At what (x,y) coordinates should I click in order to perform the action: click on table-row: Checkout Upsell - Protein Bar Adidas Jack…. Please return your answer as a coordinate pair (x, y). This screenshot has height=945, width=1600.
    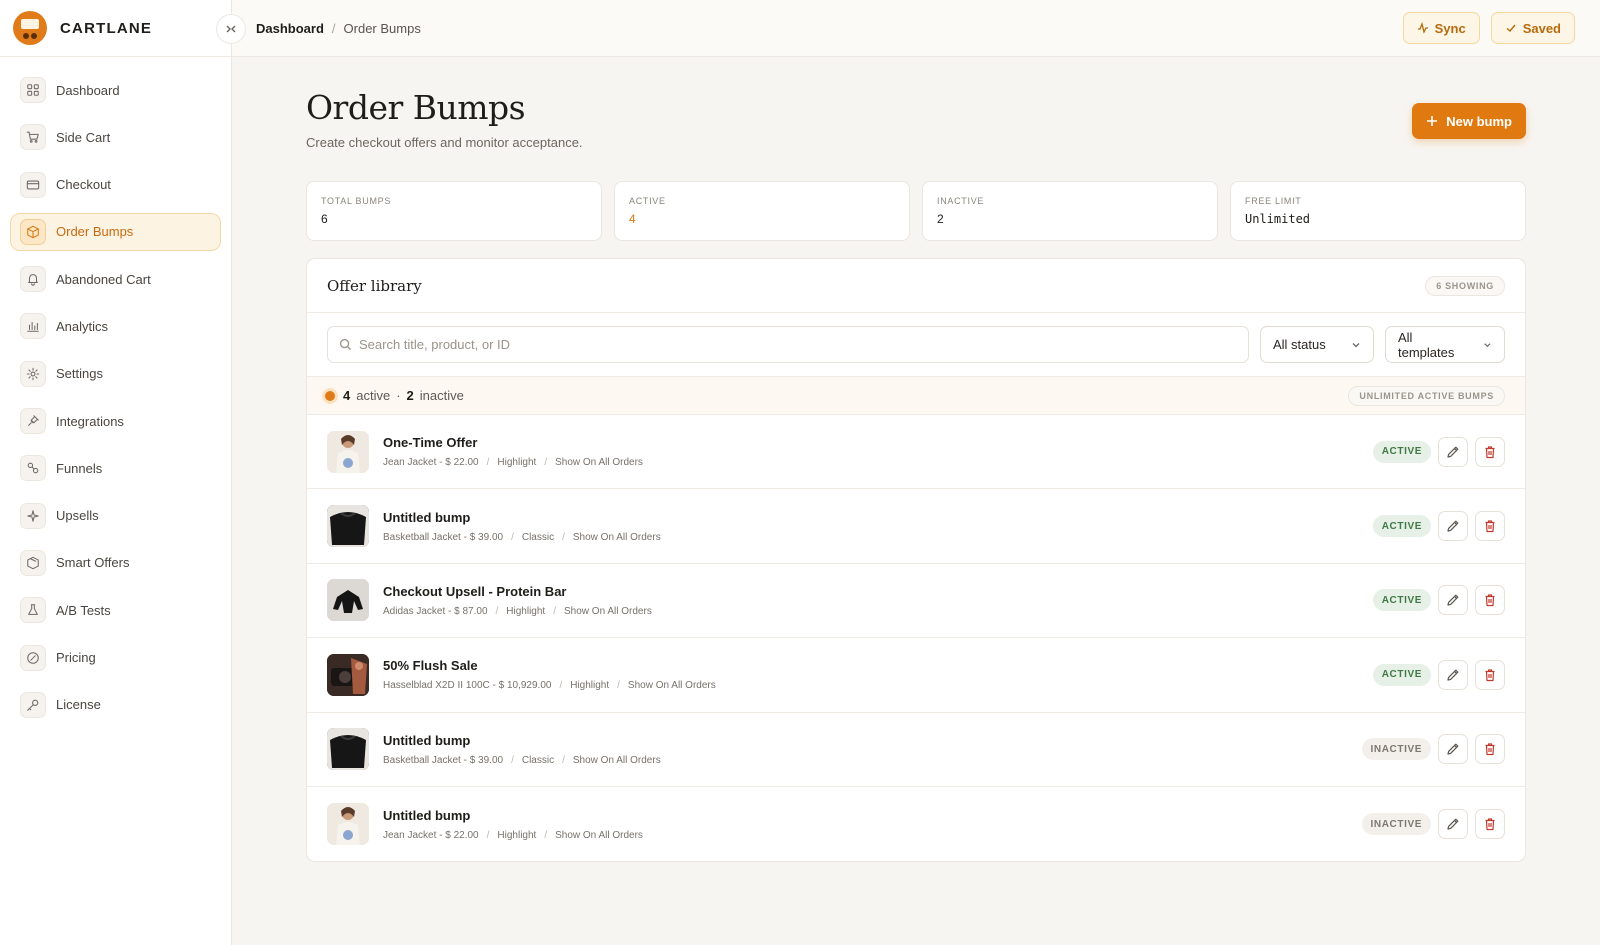
    Looking at the image, I should click on (916, 601).